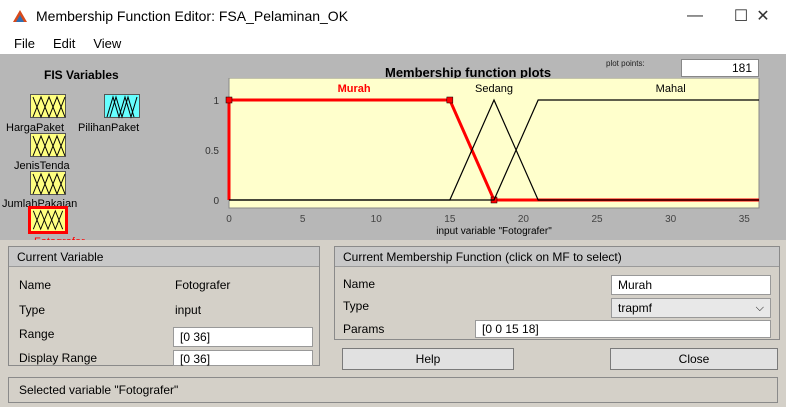 This screenshot has width=786, height=407. I want to click on mf-params-input: [0 0 15 18], so click(623, 329).